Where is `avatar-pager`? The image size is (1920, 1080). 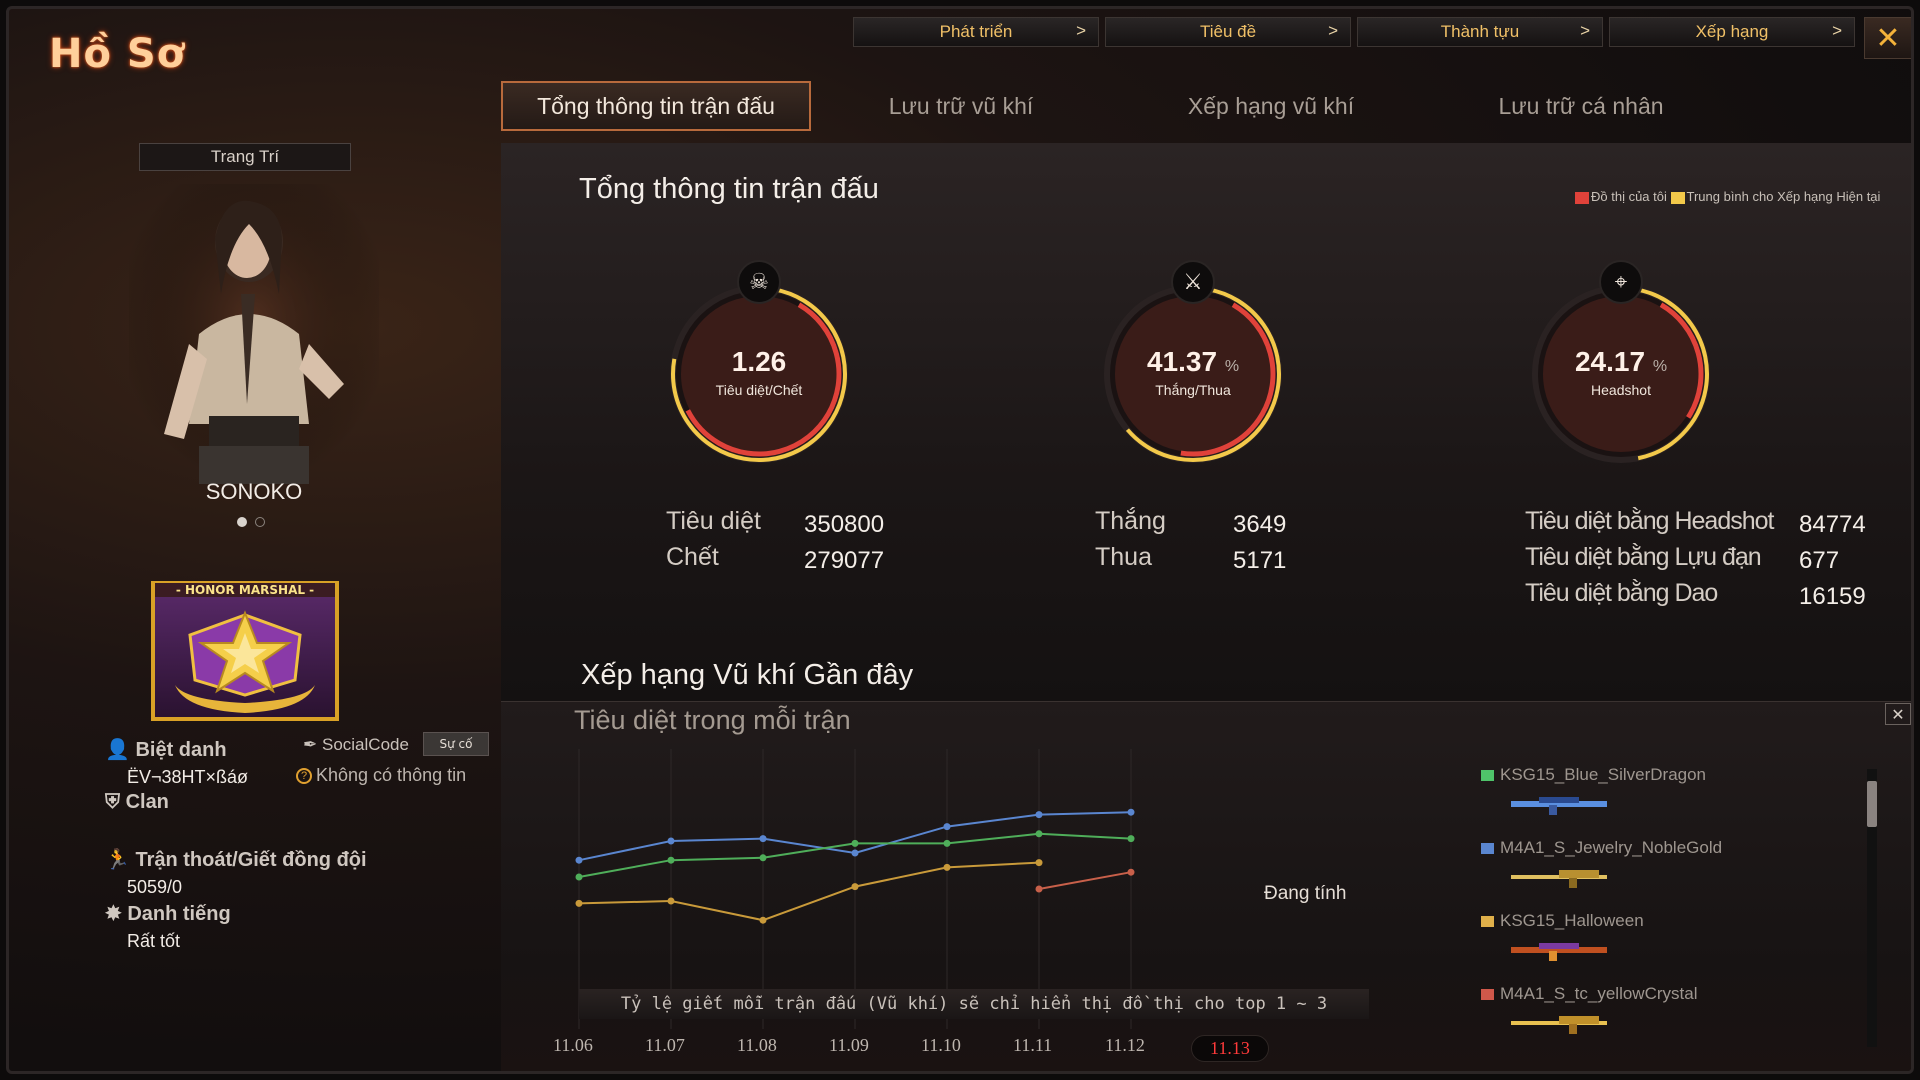 avatar-pager is located at coordinates (251, 522).